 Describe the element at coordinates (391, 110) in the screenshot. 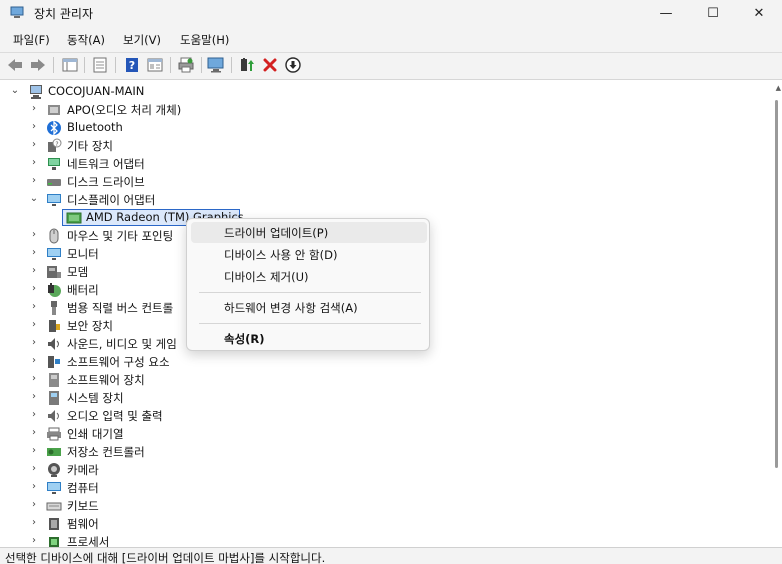

I see `tree-category-row: › APO(오디오 처리 개체)` at that location.